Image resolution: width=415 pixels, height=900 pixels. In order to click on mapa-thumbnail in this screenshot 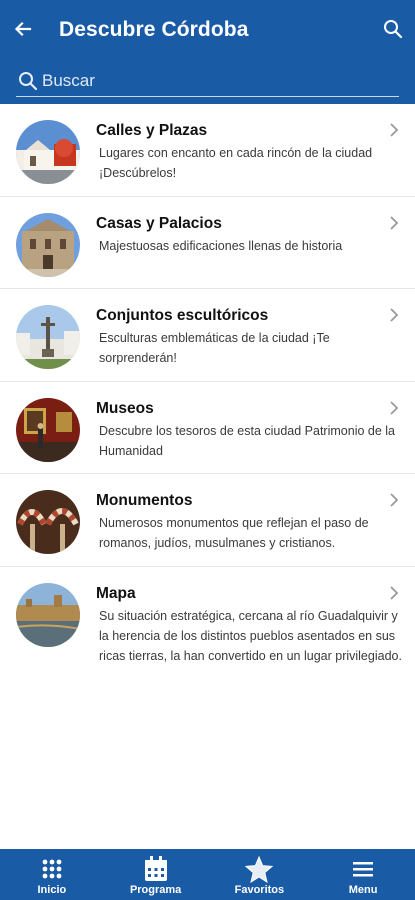, I will do `click(48, 614)`.